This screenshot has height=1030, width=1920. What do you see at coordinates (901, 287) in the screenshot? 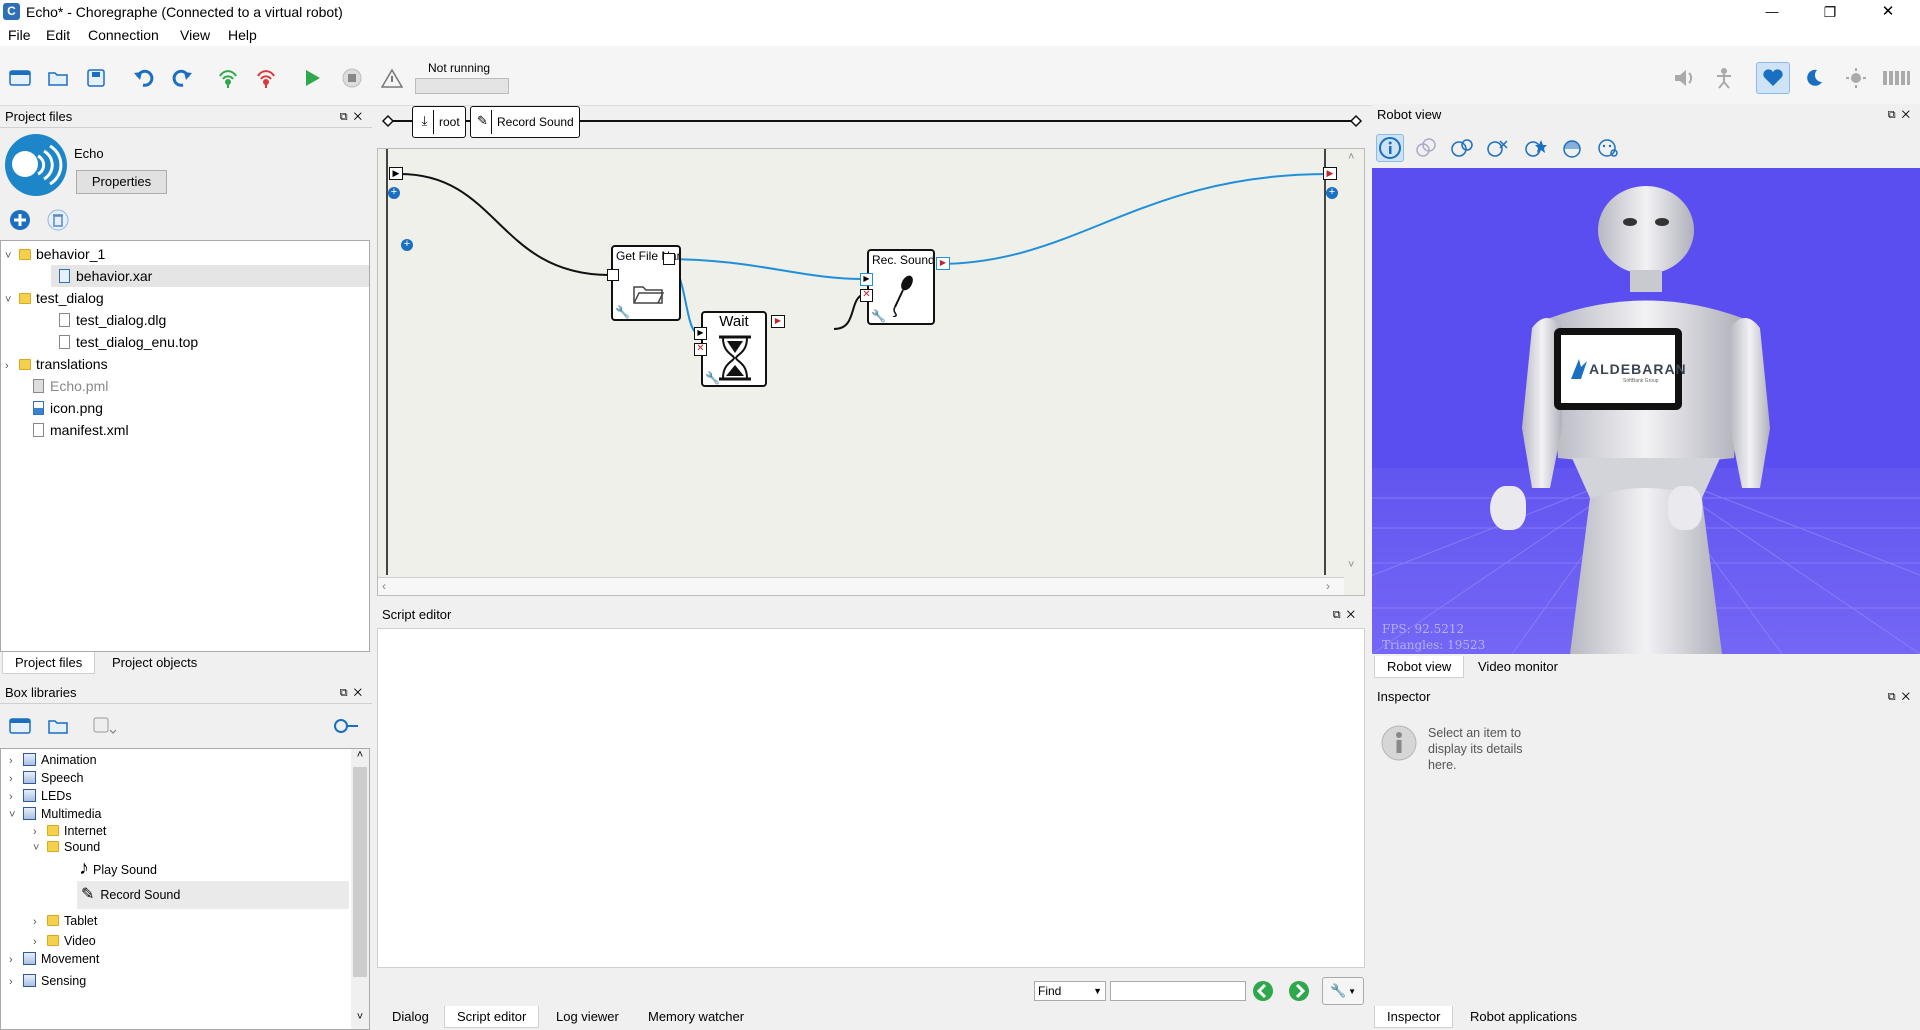
I see `rec-sound-file-box: Rec. Sound F 🔧` at bounding box center [901, 287].